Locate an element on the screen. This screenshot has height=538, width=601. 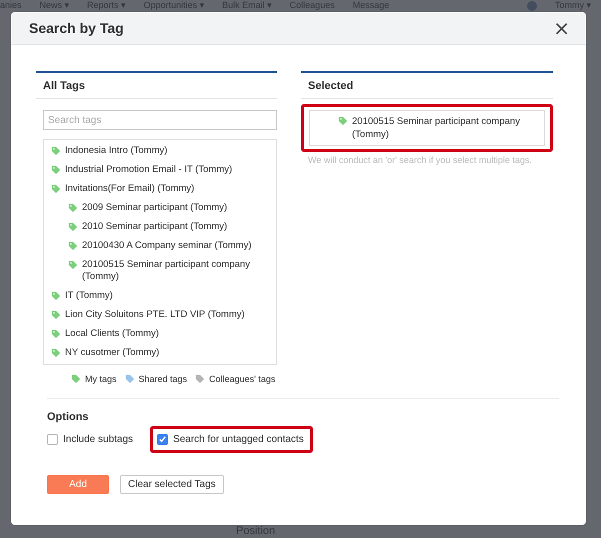
tag-item: Local Clients (Tommy) is located at coordinates (112, 334).